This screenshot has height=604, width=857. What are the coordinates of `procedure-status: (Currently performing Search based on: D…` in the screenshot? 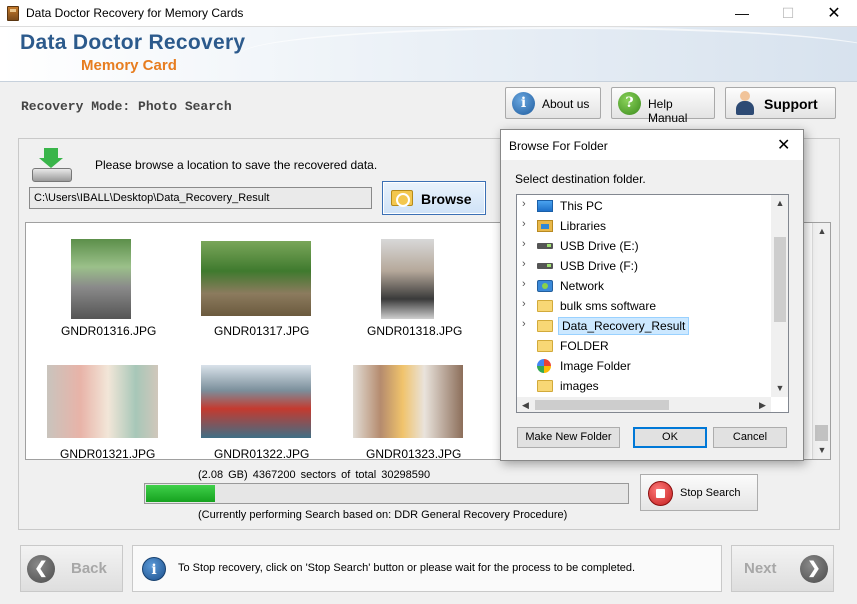 It's located at (383, 515).